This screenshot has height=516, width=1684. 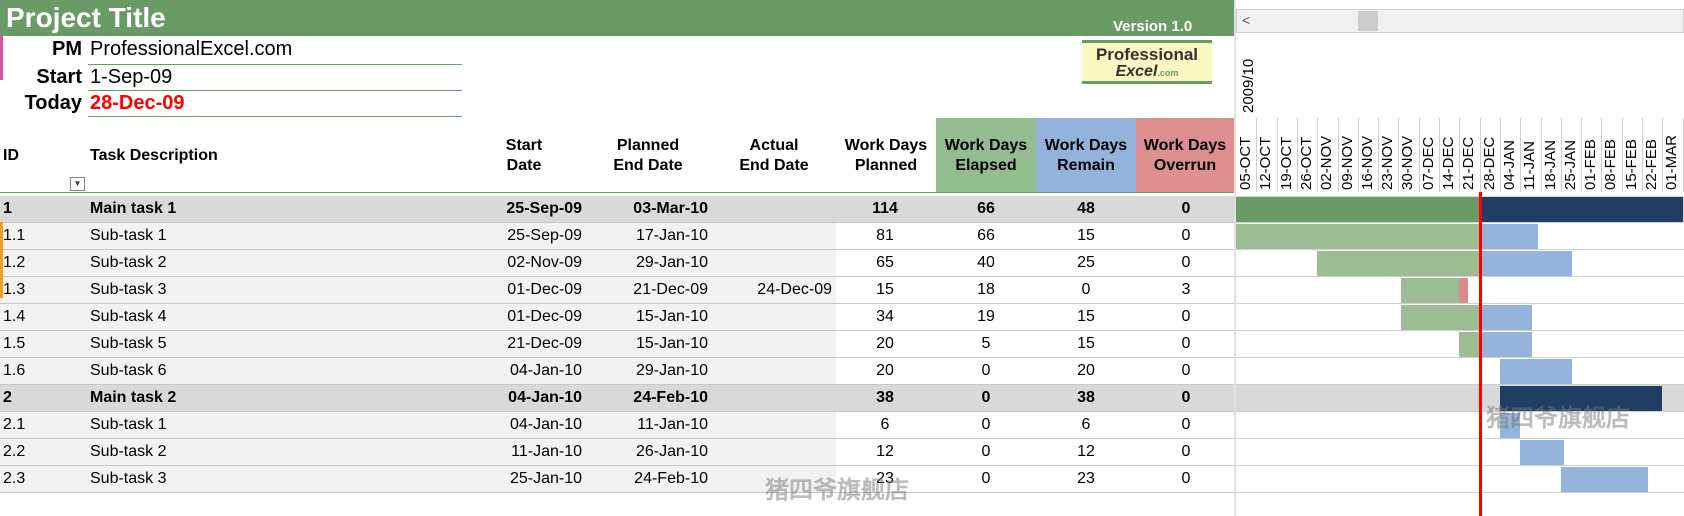 I want to click on sub-task-row: 2.1 Sub-task 1 04-Jan-10 11-Jan-10 6 0 6 0, so click(x=617, y=425).